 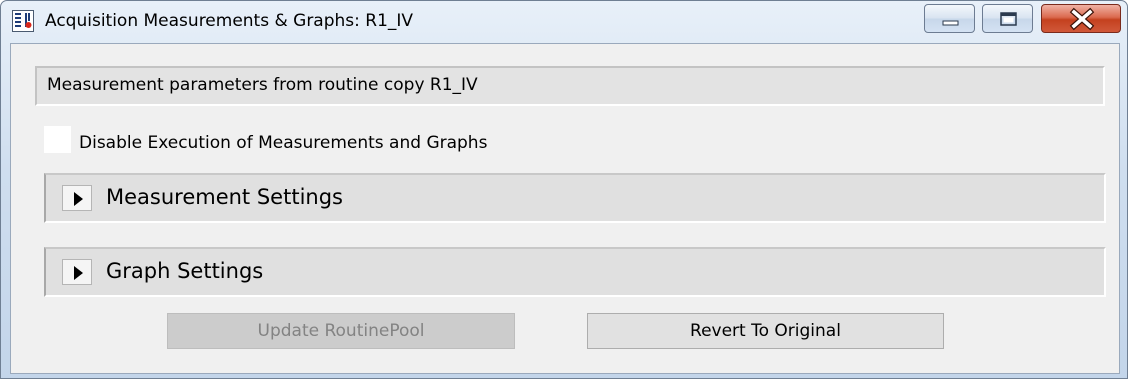 I want to click on close-icon, so click(x=1082, y=19).